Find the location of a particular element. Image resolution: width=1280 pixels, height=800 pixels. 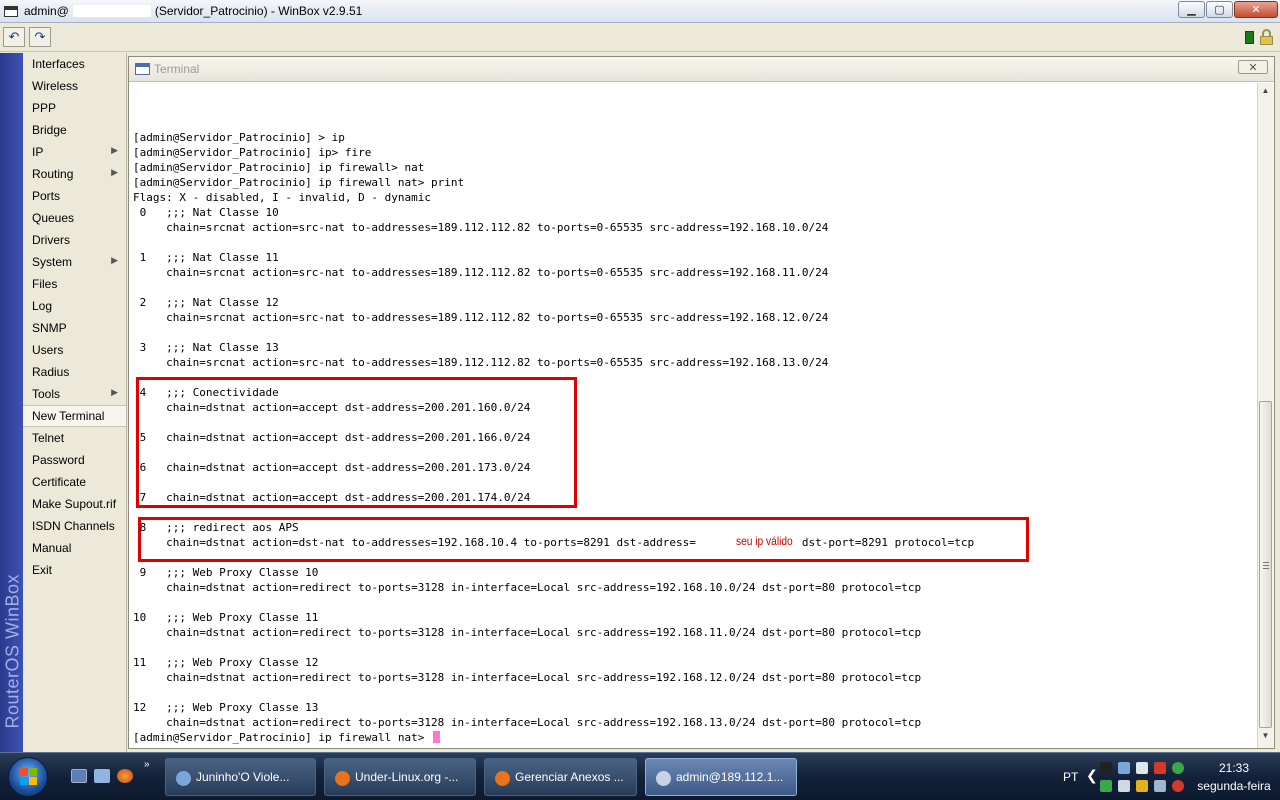

menu-item-tools: Tools ▶ is located at coordinates (74, 394).